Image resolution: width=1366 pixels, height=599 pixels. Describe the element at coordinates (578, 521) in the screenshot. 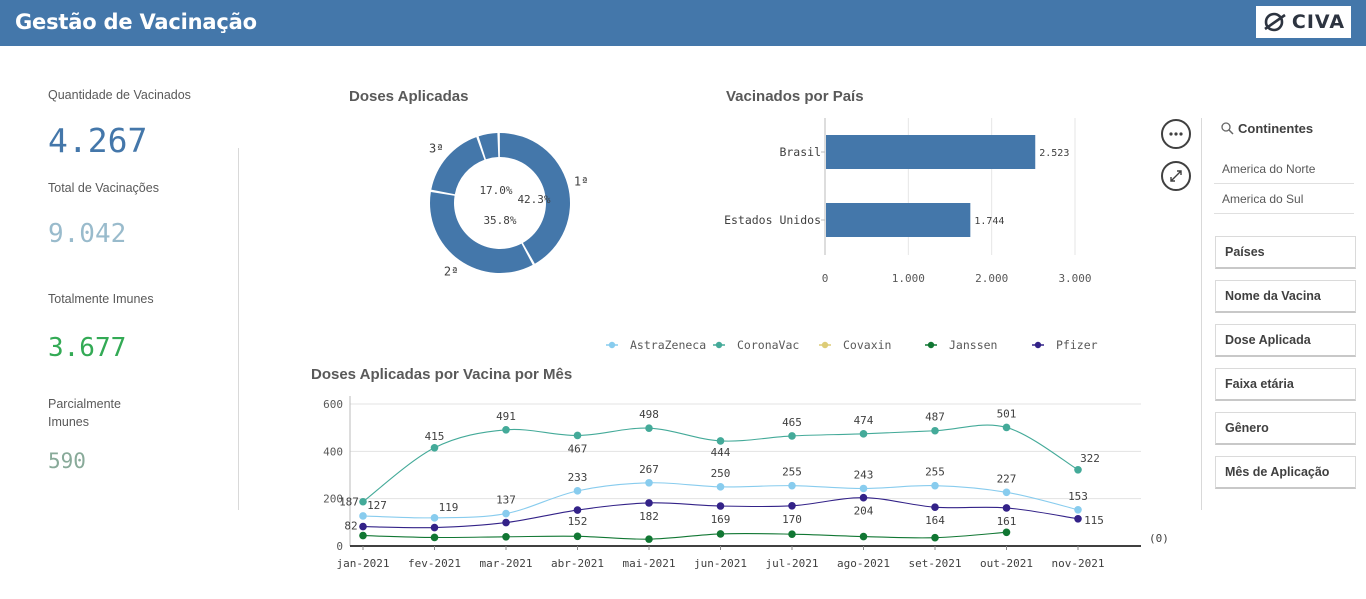

I see `data-label-pfizer: 152` at that location.